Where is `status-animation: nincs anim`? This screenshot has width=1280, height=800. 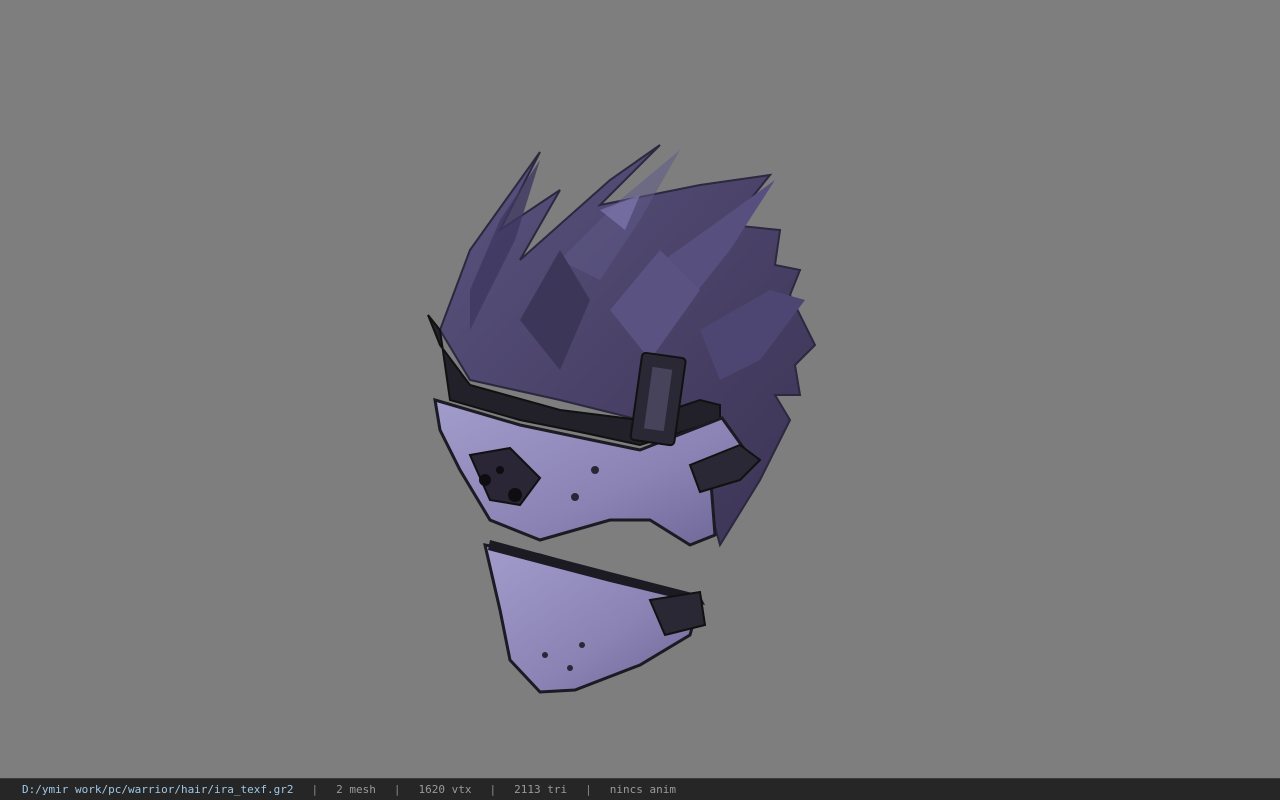 status-animation: nincs anim is located at coordinates (642, 789).